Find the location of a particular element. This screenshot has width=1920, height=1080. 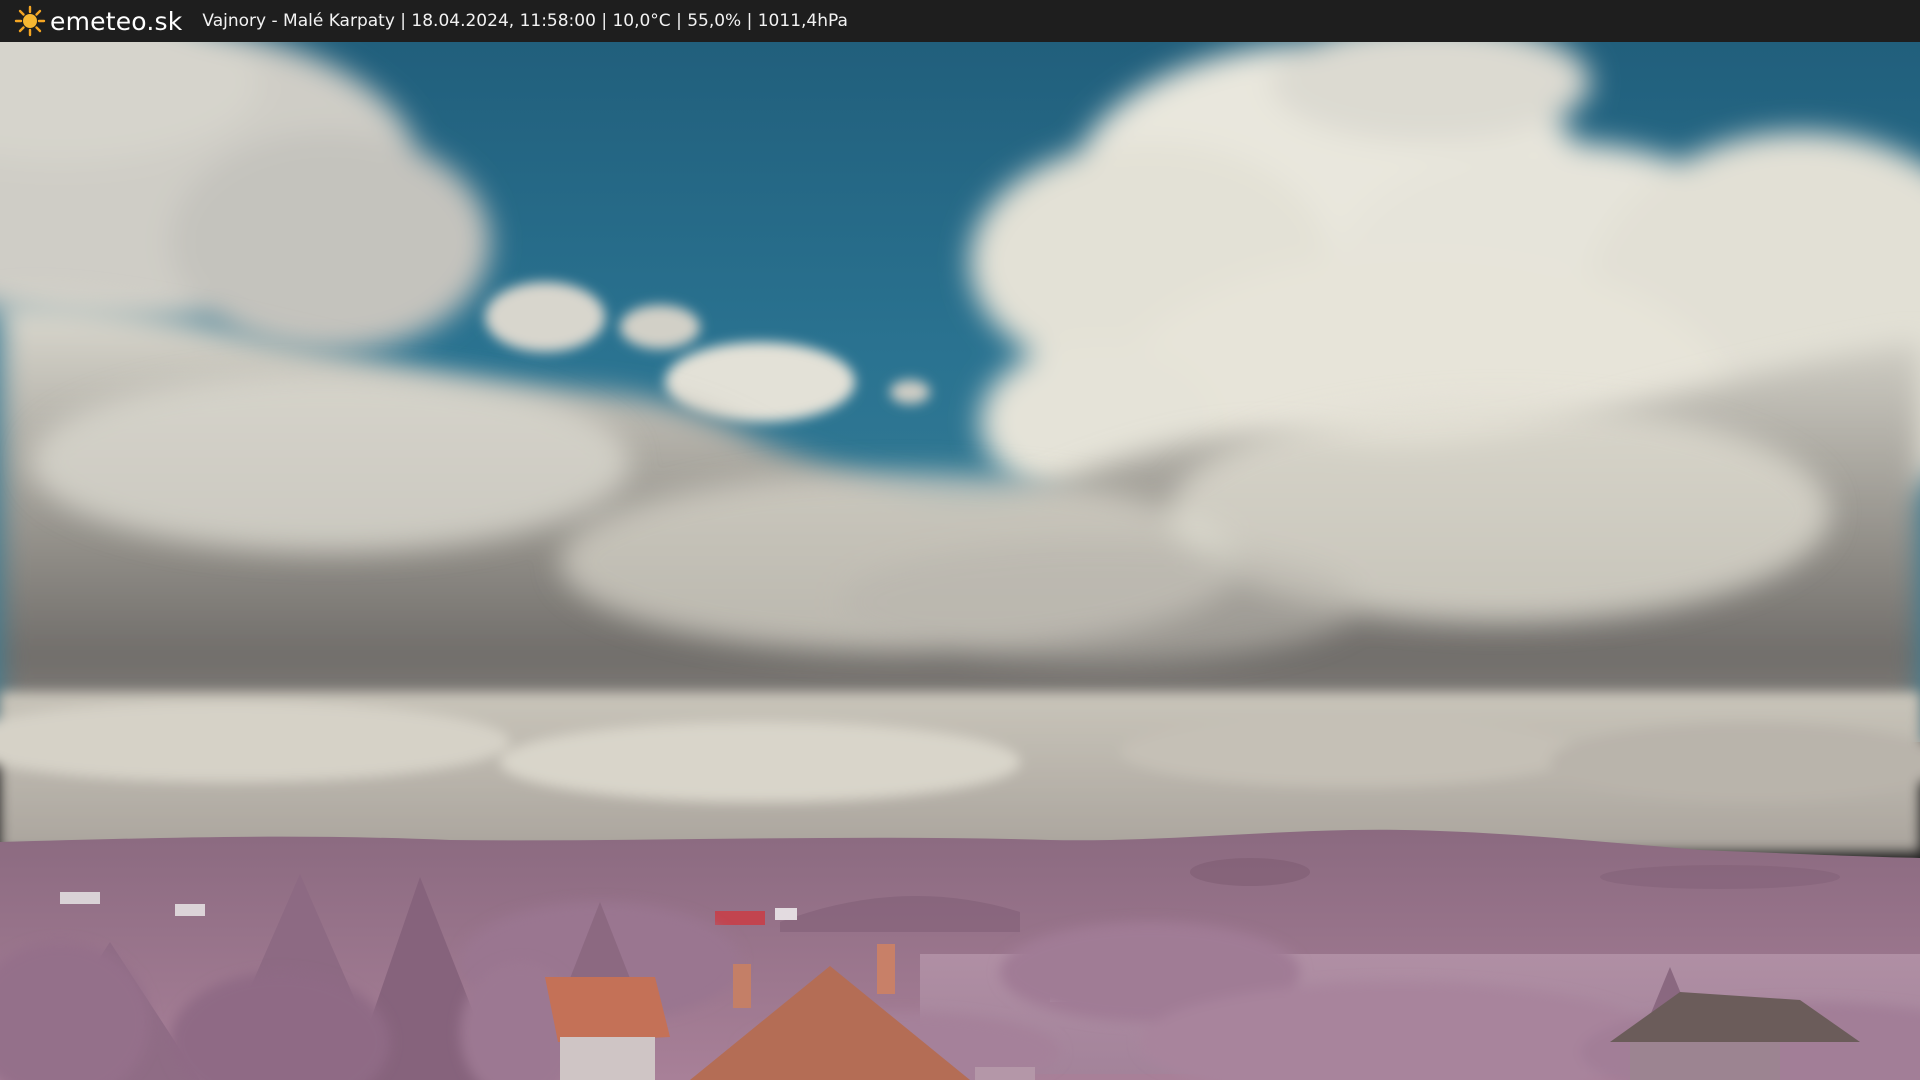

fence is located at coordinates (1005, 1073).